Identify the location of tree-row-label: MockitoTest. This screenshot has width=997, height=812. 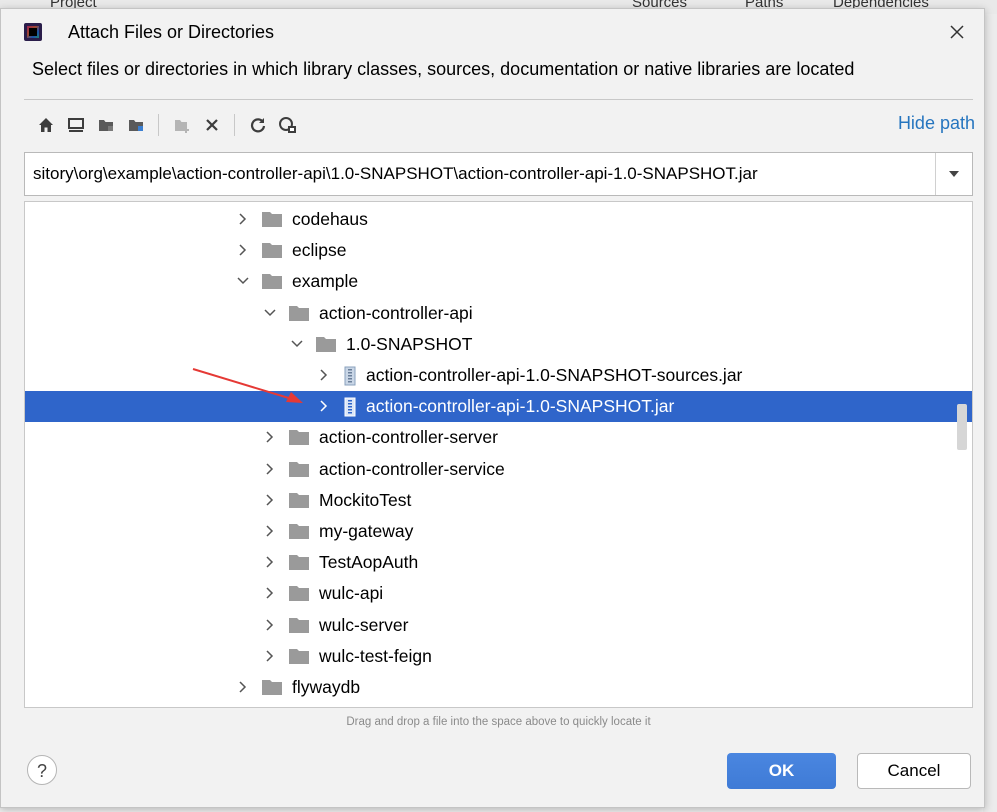
(365, 499).